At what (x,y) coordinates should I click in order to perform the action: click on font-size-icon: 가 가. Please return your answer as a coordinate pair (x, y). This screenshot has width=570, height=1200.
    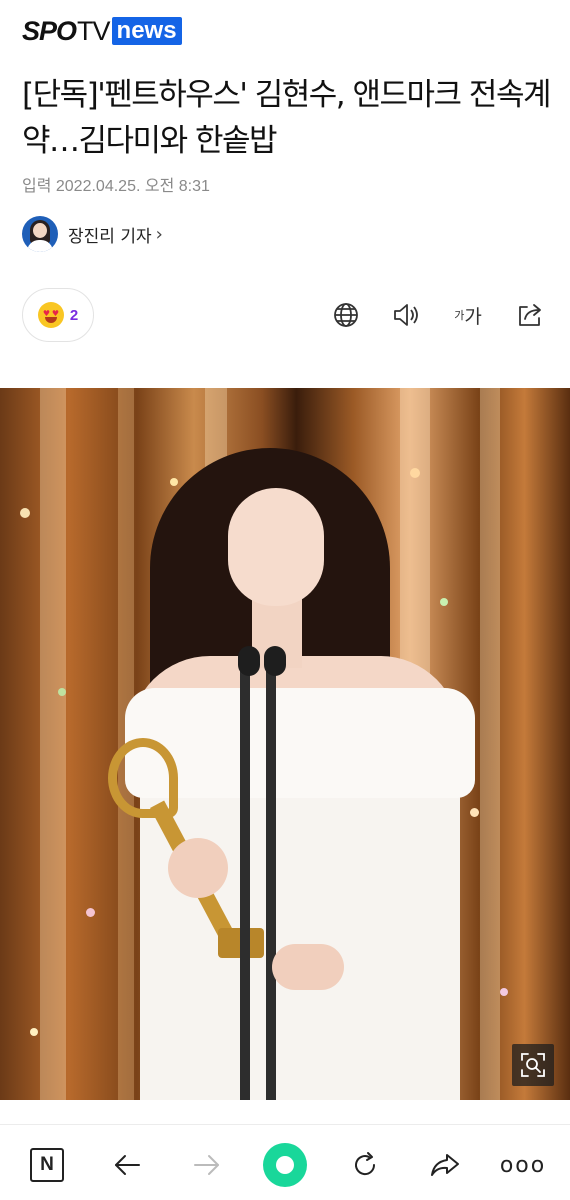
    Looking at the image, I should click on (468, 315).